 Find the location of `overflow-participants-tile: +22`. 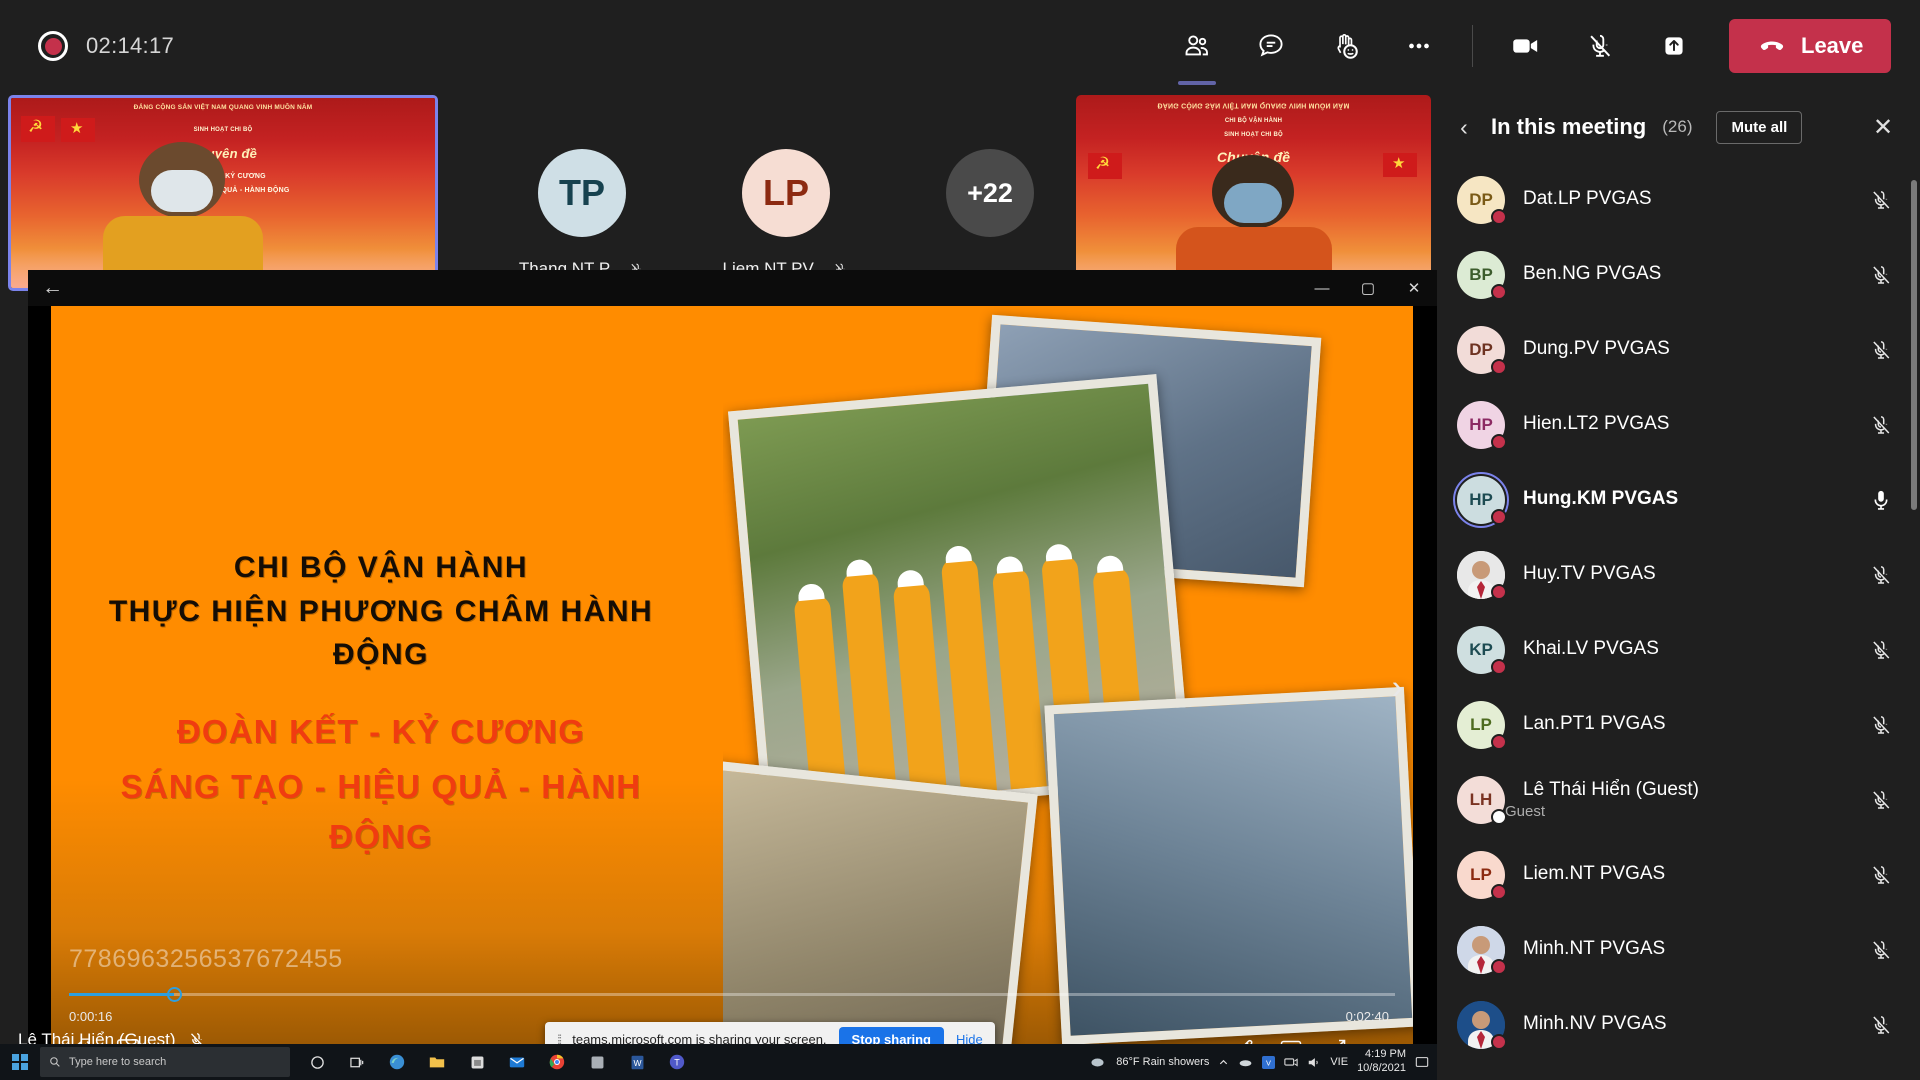

overflow-participants-tile: +22 is located at coordinates (990, 193).